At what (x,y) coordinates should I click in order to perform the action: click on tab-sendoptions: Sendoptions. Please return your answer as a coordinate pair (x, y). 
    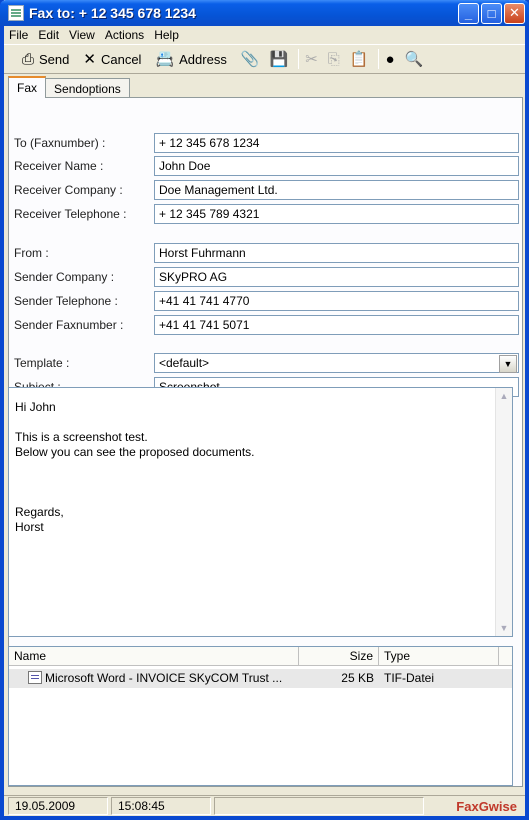
    Looking at the image, I should click on (87, 88).